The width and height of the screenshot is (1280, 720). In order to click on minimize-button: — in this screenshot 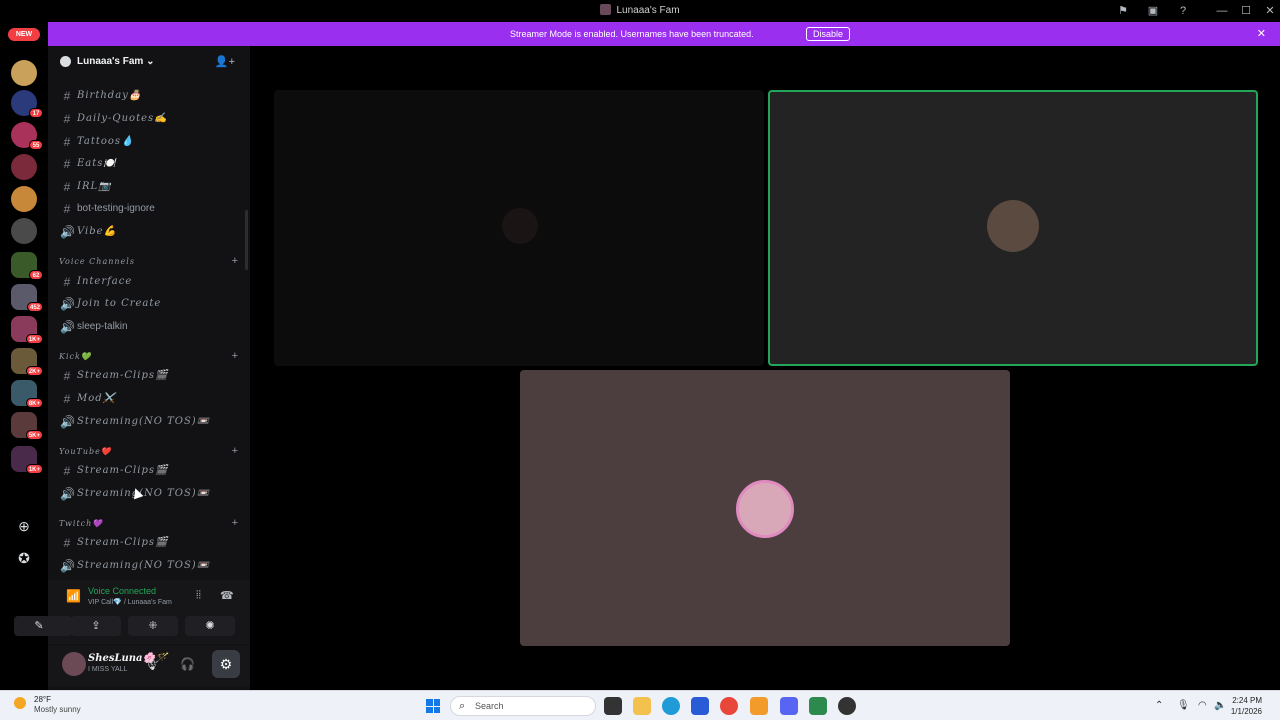, I will do `click(1222, 11)`.